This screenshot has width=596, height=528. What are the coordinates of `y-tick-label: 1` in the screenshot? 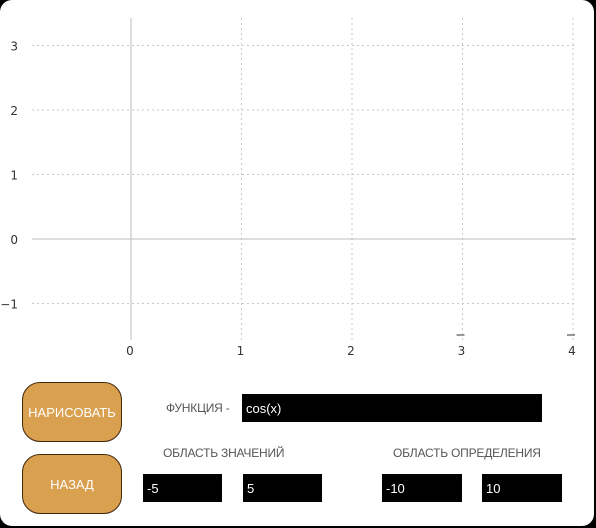 It's located at (14, 176).